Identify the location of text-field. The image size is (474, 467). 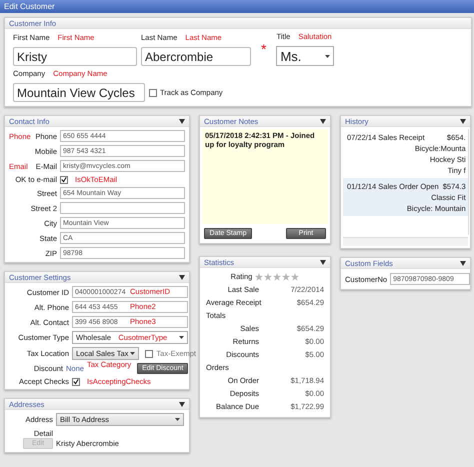
(122, 208).